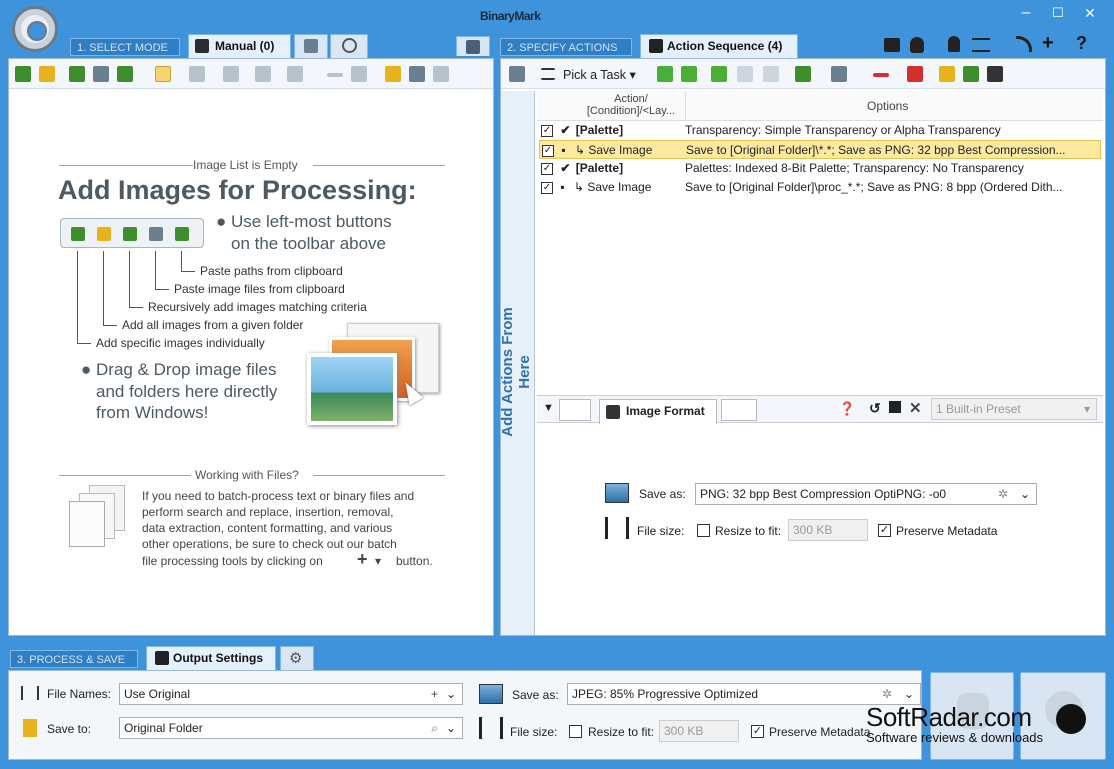 This screenshot has height=769, width=1114. Describe the element at coordinates (665, 74) in the screenshot. I see `move-top-icon` at that location.